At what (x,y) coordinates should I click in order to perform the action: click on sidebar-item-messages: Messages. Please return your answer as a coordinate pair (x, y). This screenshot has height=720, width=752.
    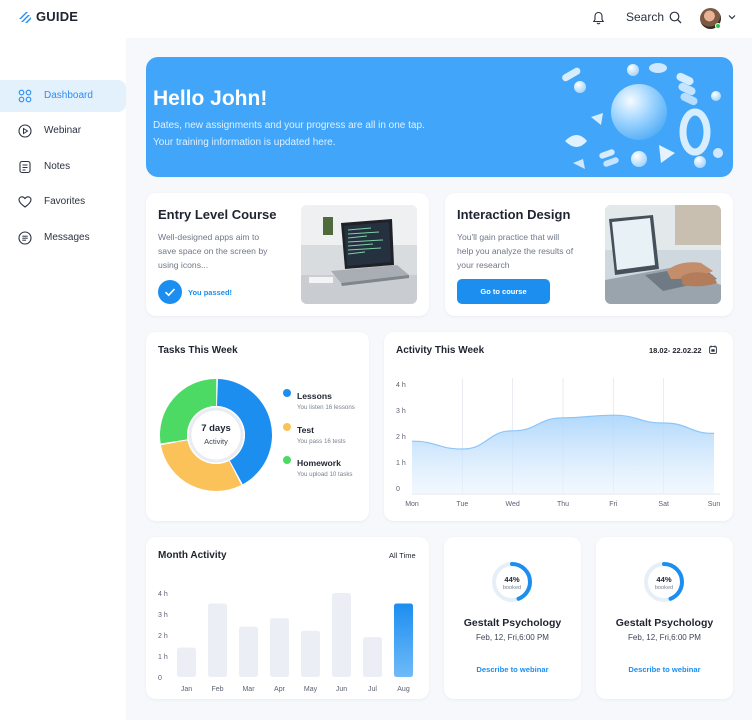
    Looking at the image, I should click on (63, 238).